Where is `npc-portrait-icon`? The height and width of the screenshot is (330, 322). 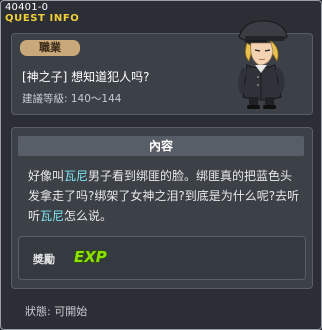
npc-portrait-icon is located at coordinates (263, 64).